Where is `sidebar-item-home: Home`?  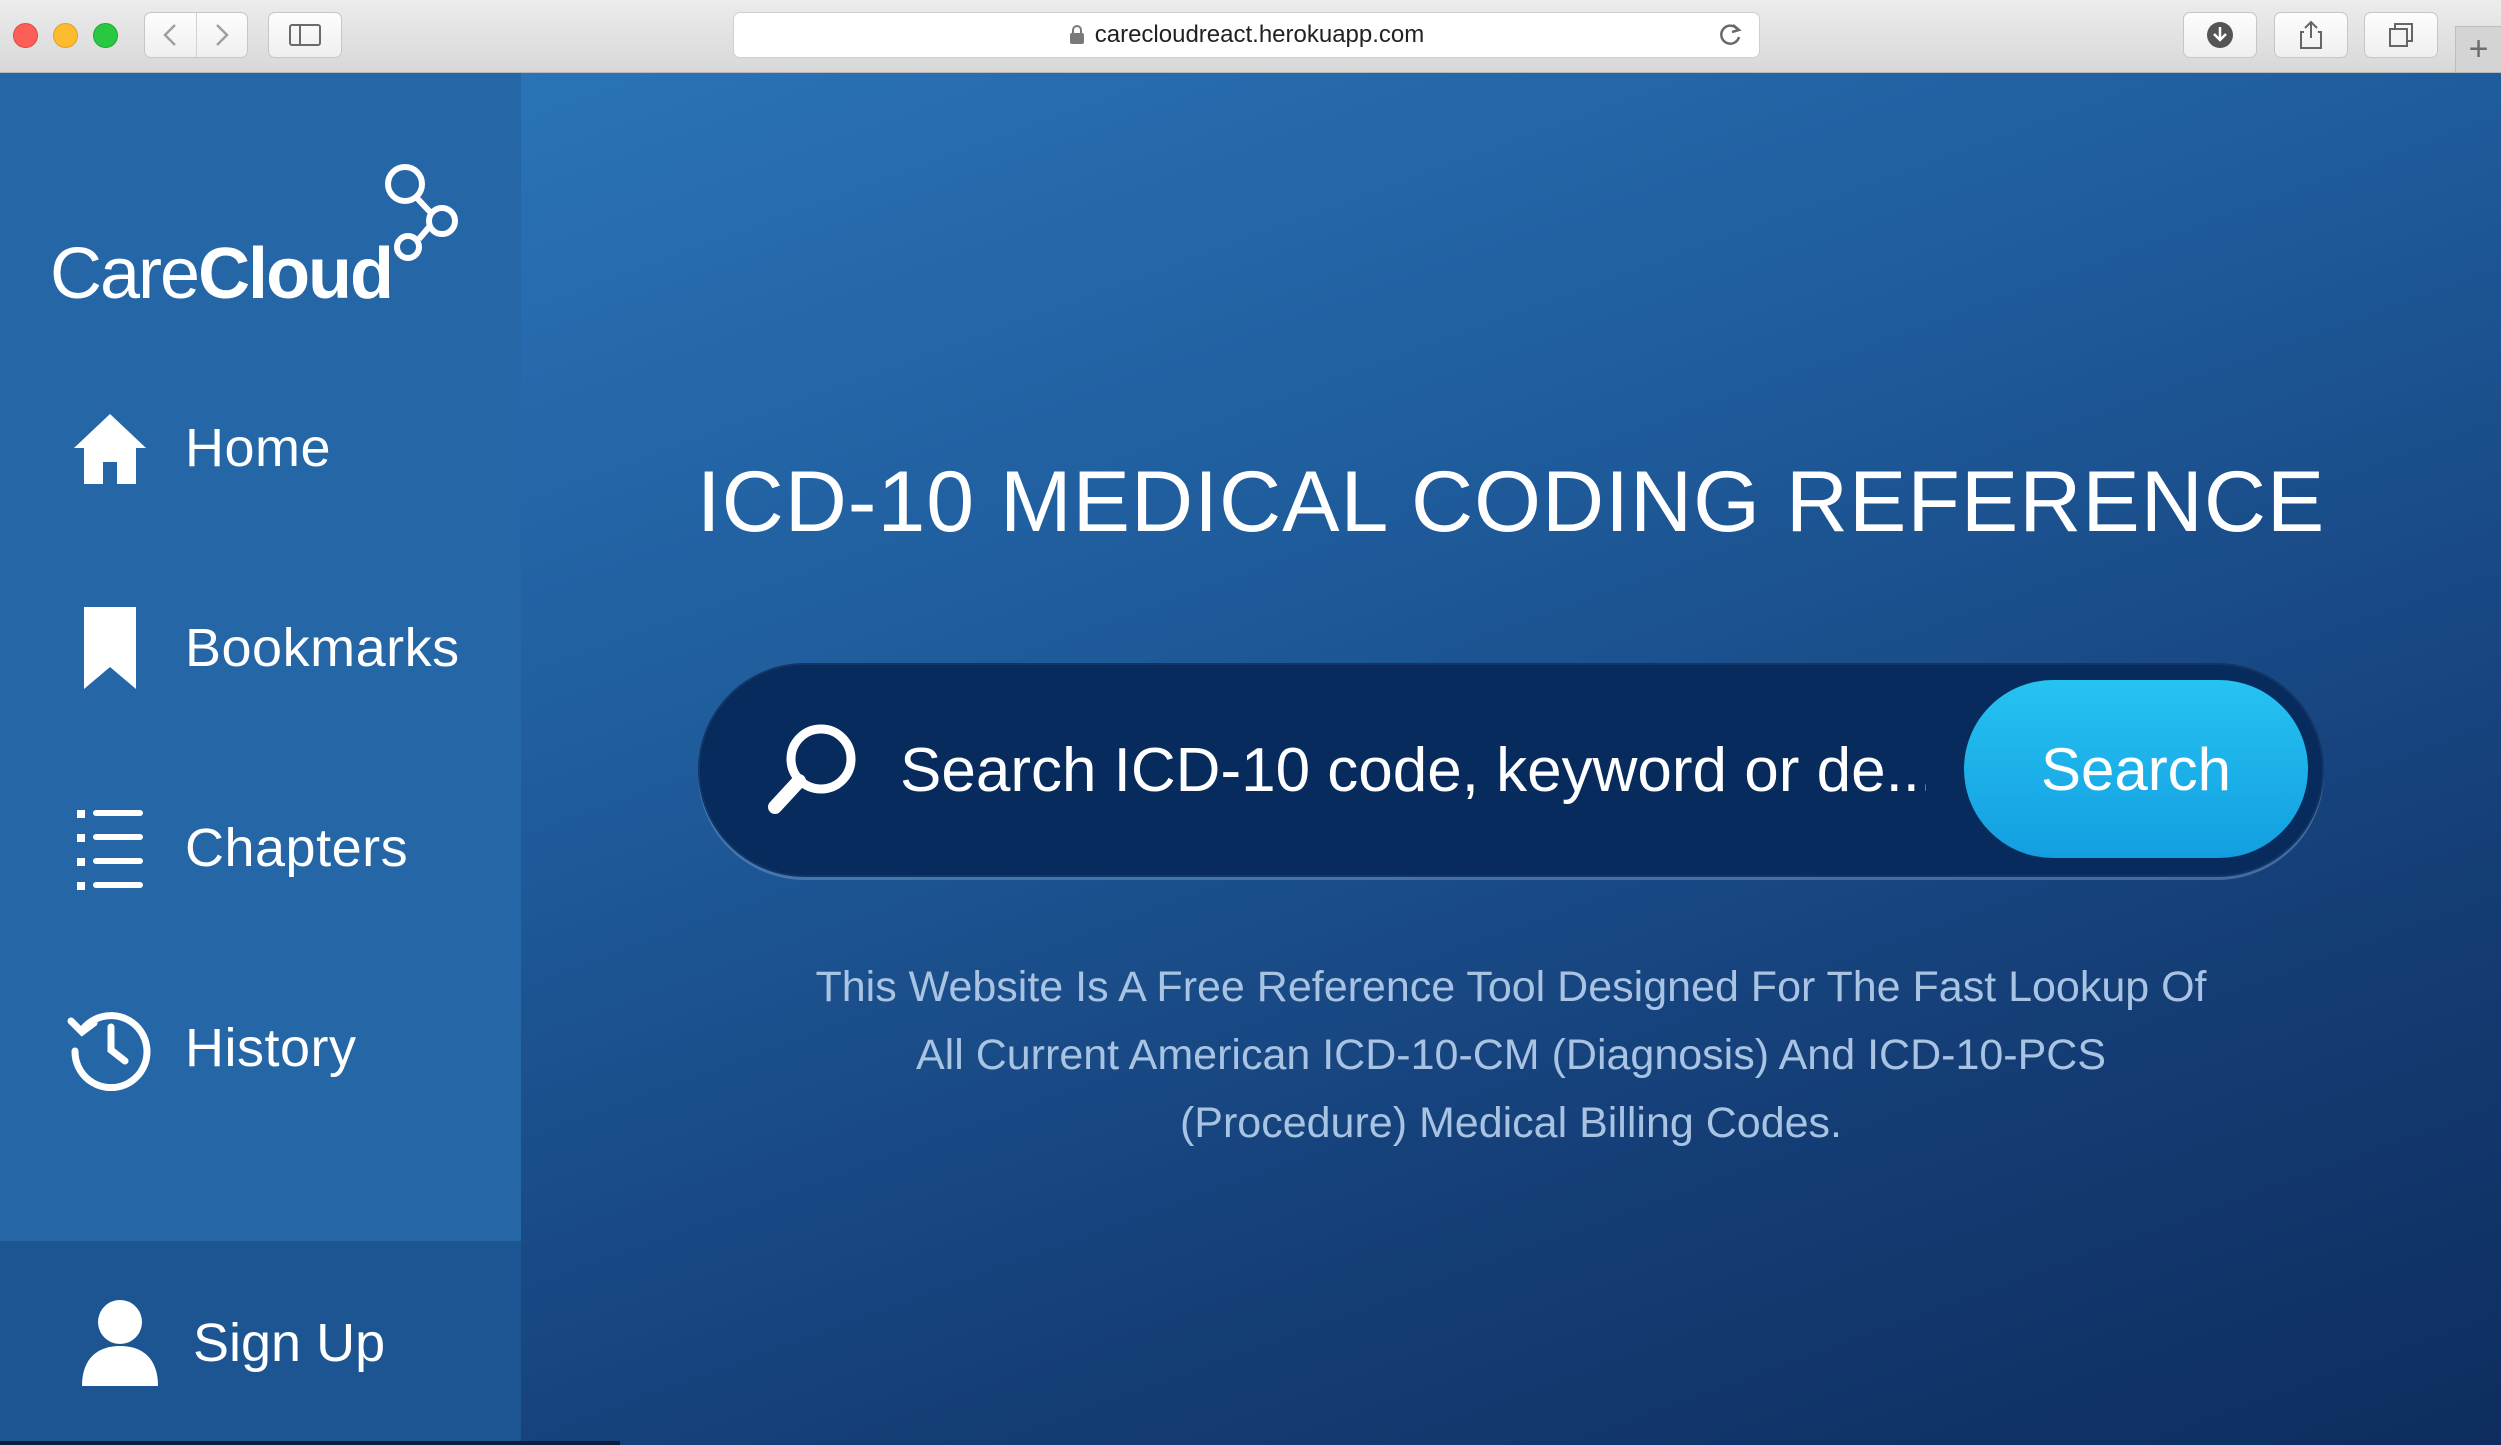 sidebar-item-home: Home is located at coordinates (260, 448).